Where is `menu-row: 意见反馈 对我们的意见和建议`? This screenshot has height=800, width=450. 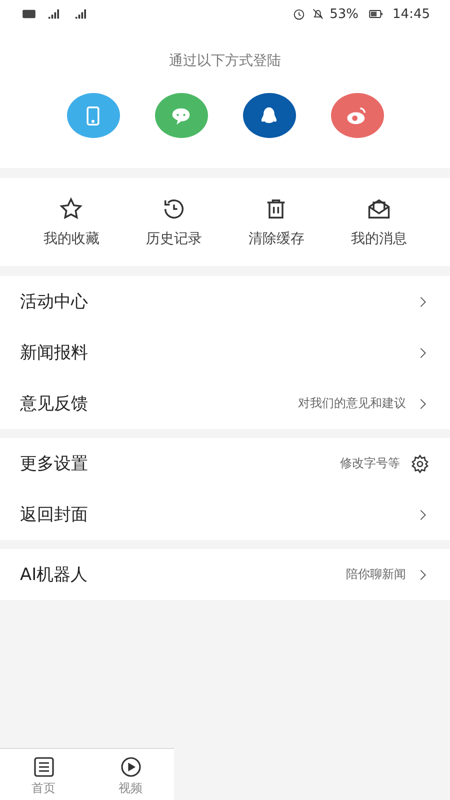
menu-row: 意见反馈 对我们的意见和建议 is located at coordinates (225, 403).